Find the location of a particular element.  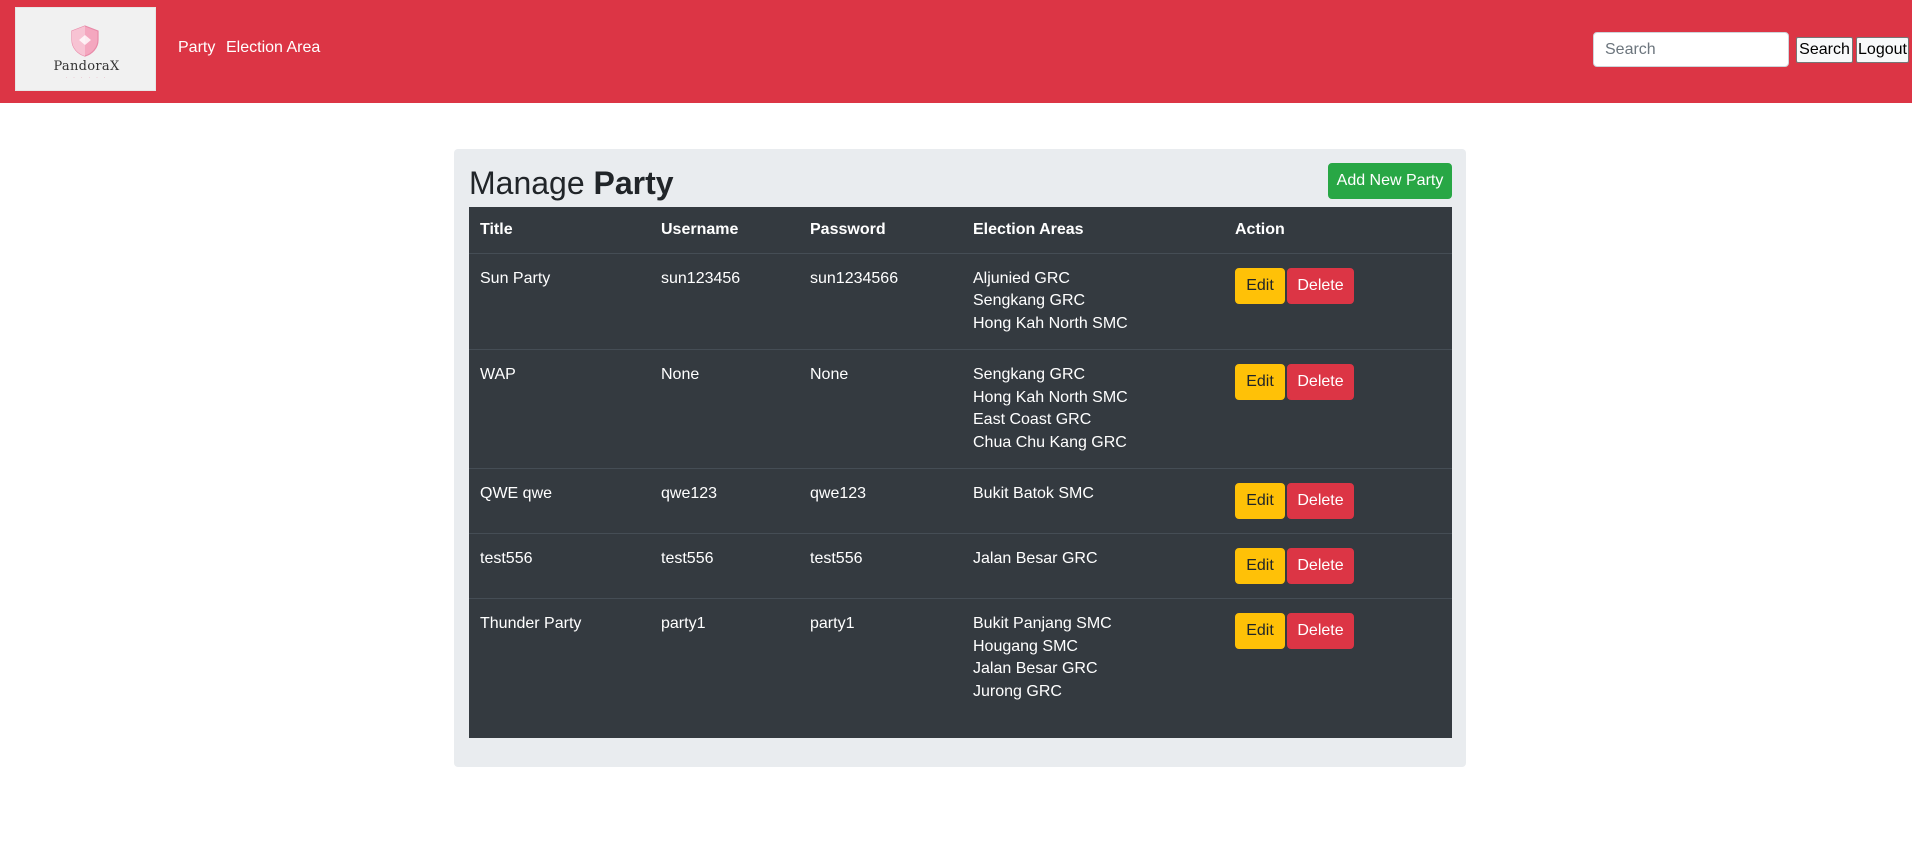

page-title-bold: Party is located at coordinates (633, 183).